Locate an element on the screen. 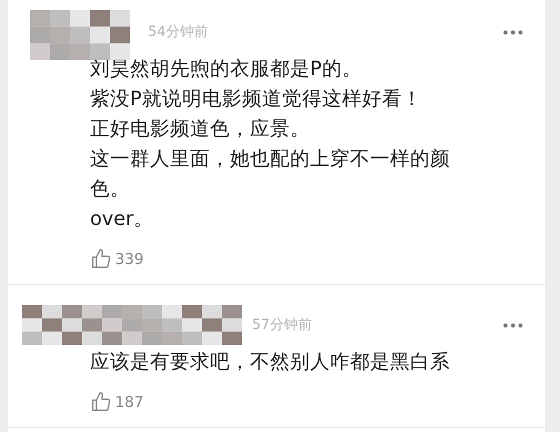  comment-text: 刘昊然胡先煦的衣服都是P的。 is located at coordinates (226, 69).